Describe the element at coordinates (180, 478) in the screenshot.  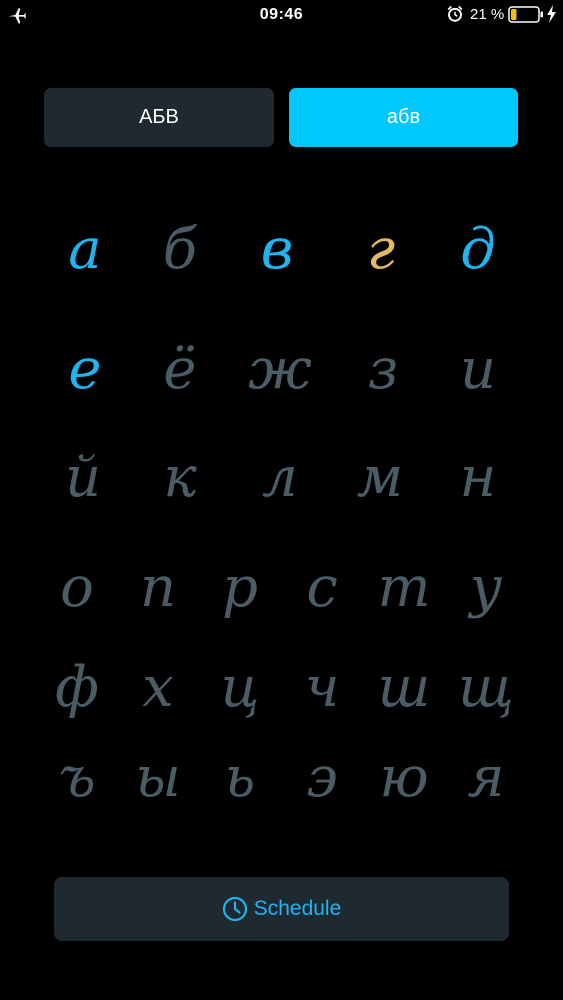
I see `letter-tile: к` at that location.